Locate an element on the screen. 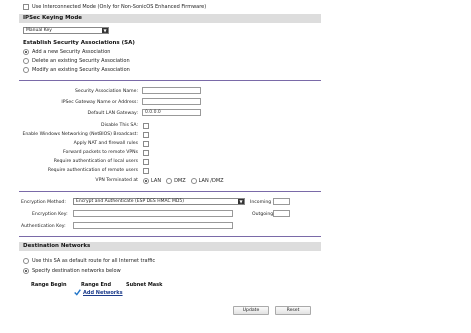 This screenshot has height=333, width=471. establish-add-radio is located at coordinates (26, 52).